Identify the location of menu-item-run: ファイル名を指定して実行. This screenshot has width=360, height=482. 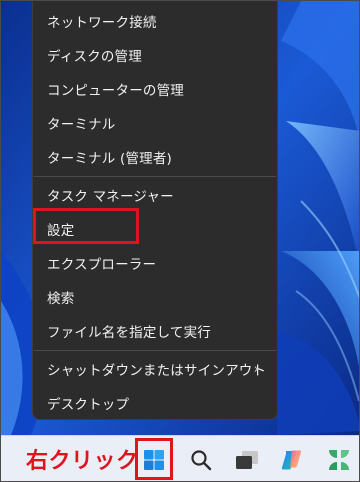
(155, 331).